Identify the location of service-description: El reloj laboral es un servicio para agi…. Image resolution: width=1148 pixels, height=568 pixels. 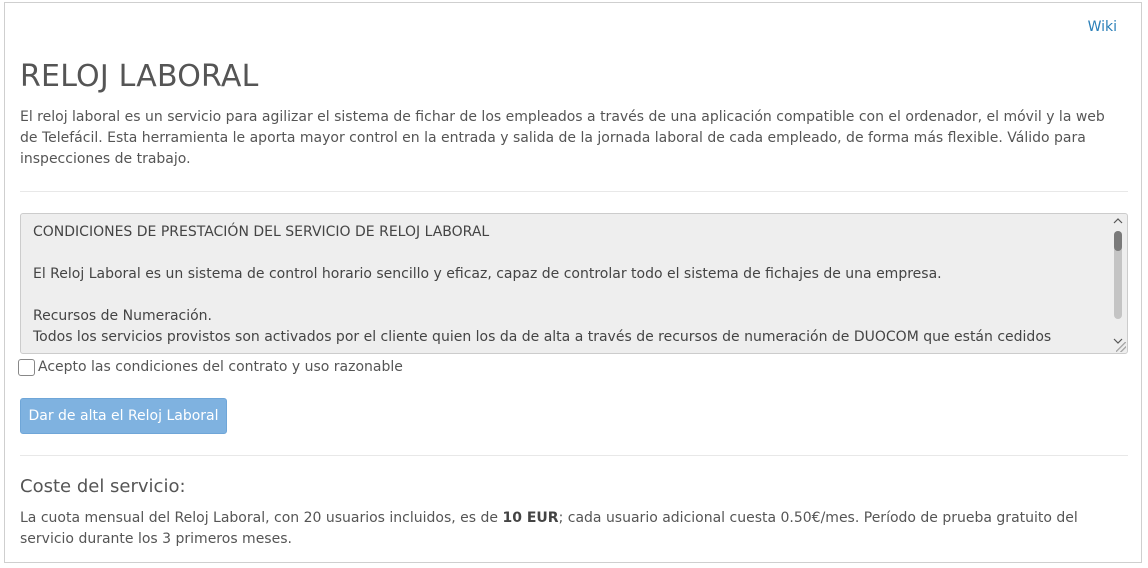
(562, 138).